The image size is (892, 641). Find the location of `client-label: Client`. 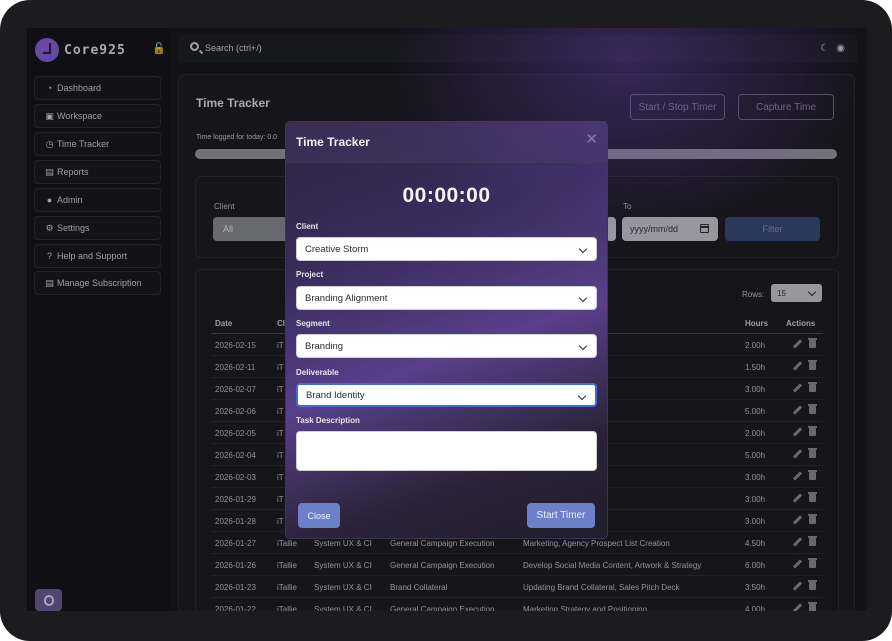

client-label: Client is located at coordinates (307, 226).